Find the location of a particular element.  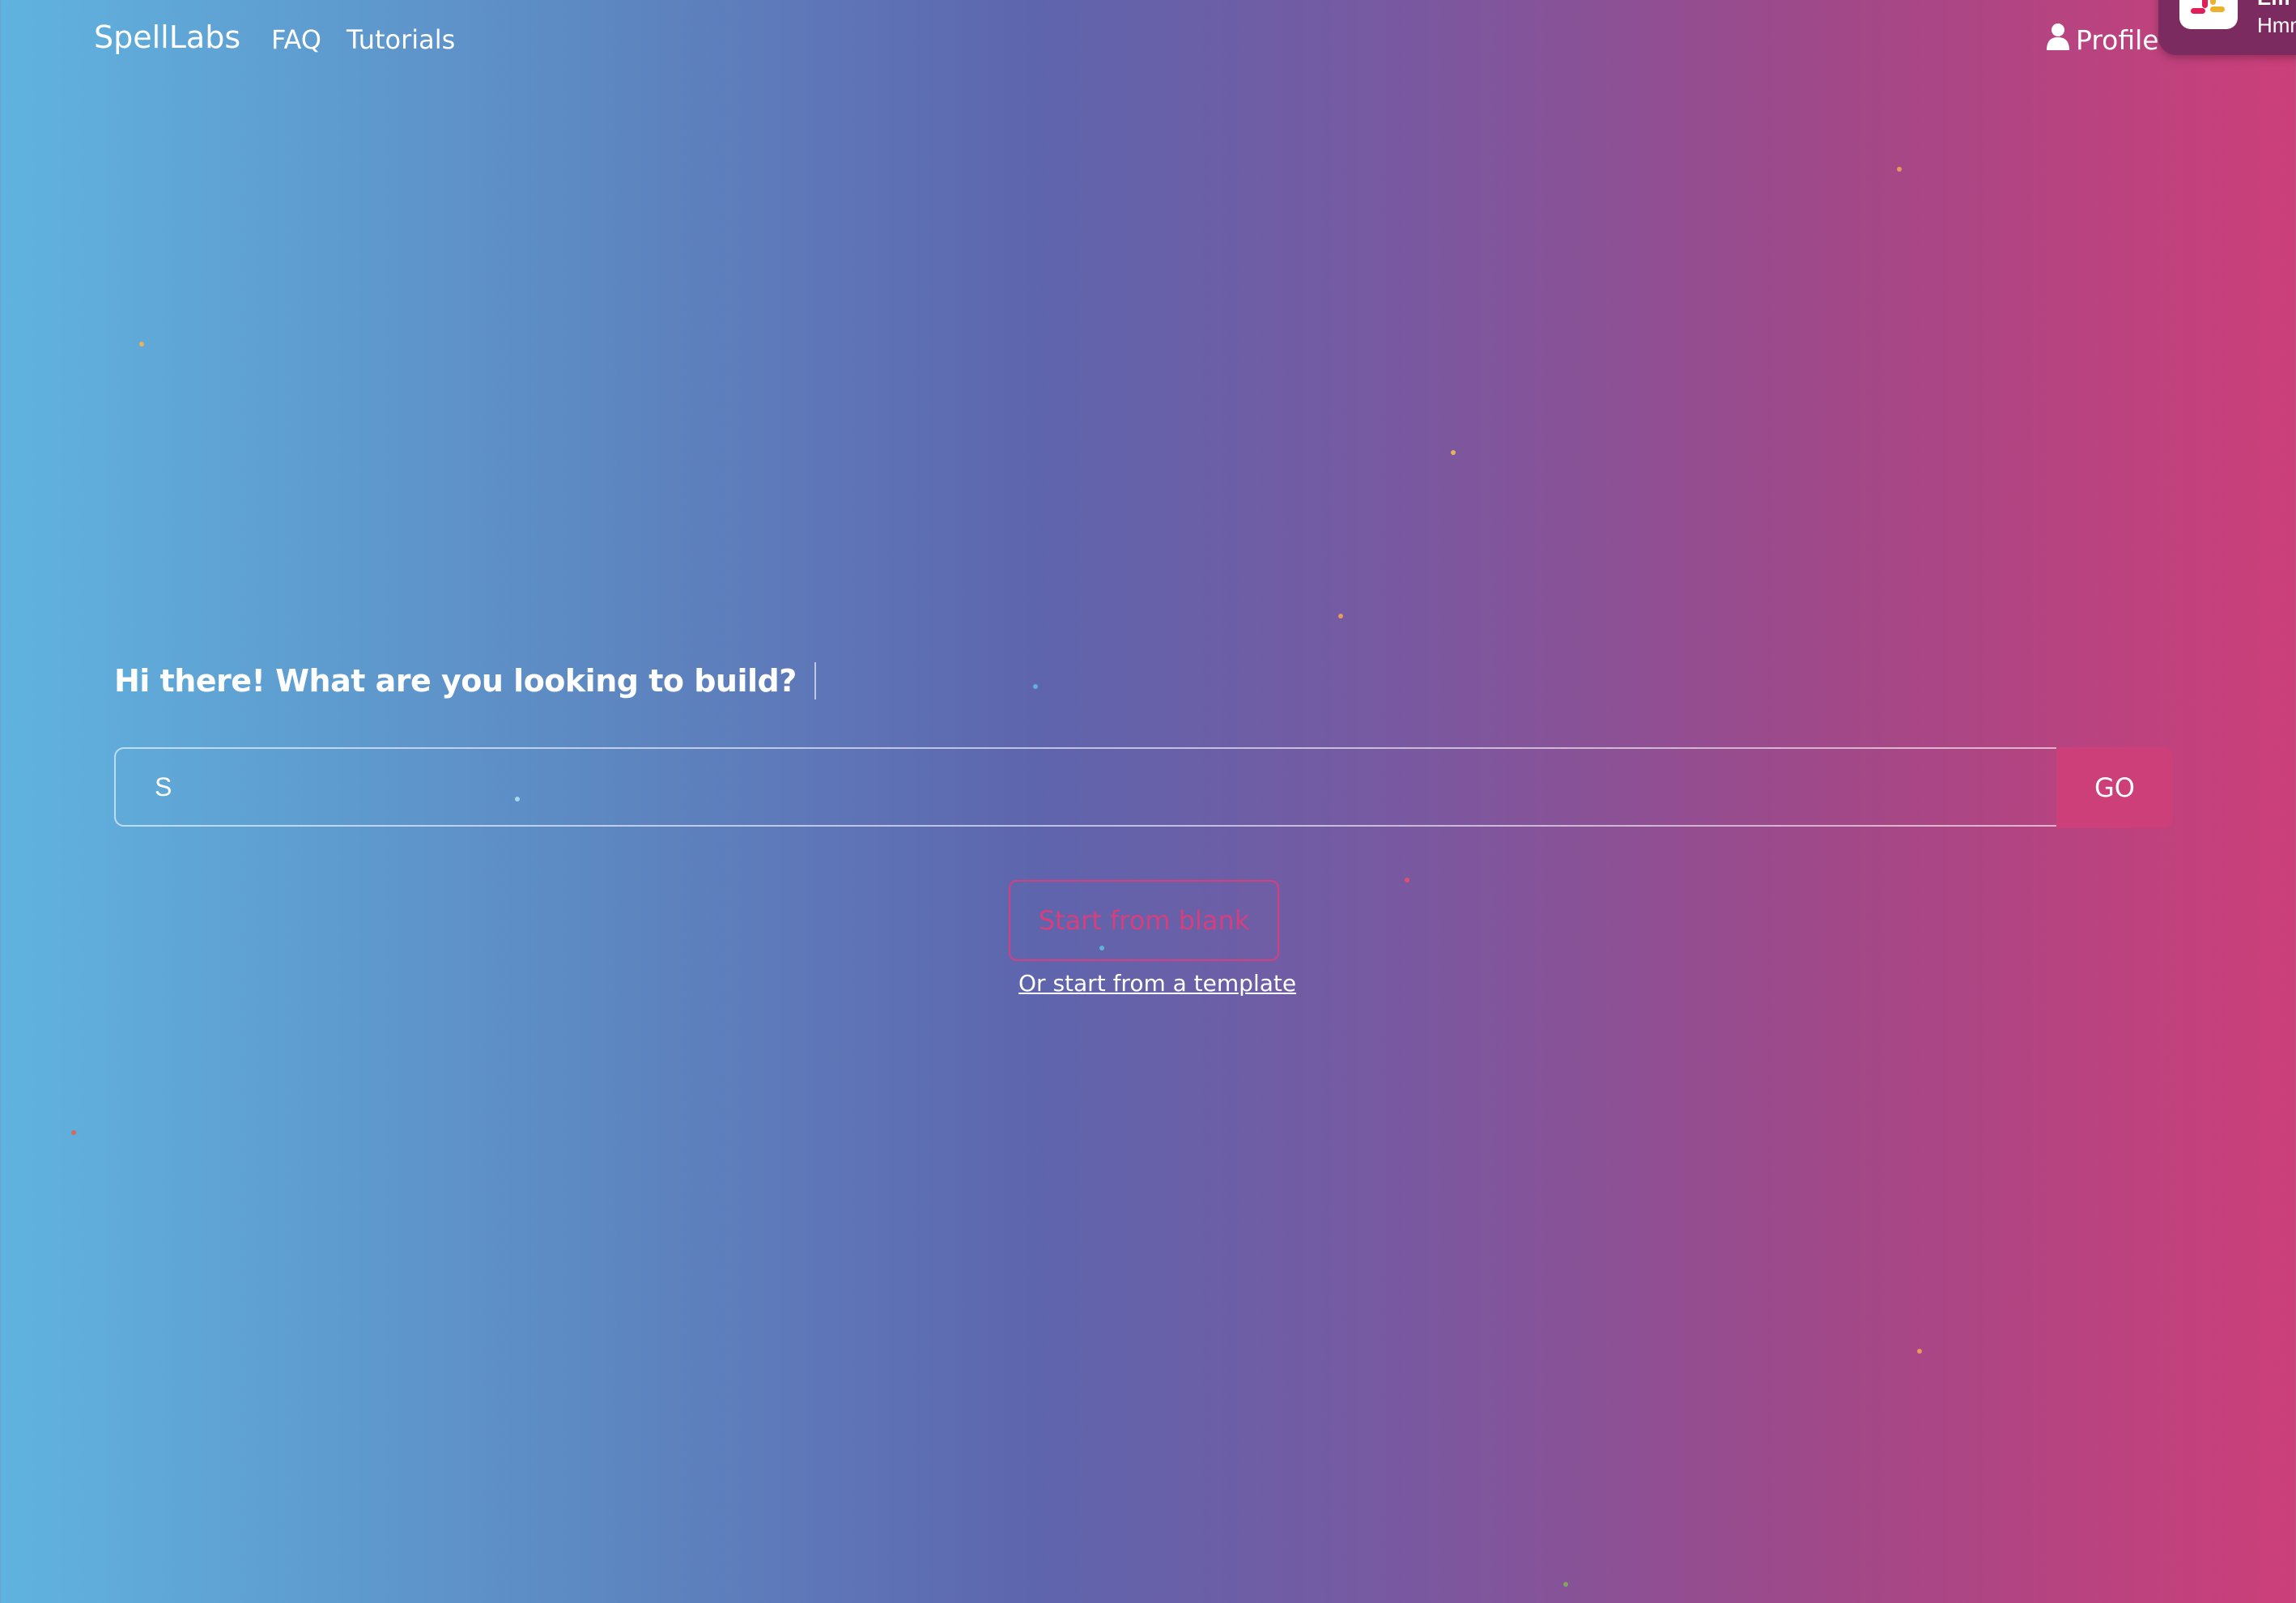

page-heading: Hi there! What are you looking to build? is located at coordinates (465, 681).